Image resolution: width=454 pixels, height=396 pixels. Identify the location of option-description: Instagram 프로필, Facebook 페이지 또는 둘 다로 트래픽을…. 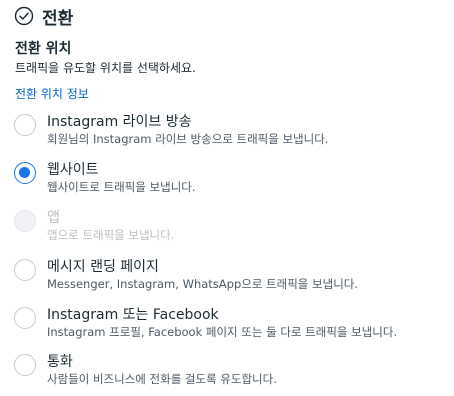
(222, 332).